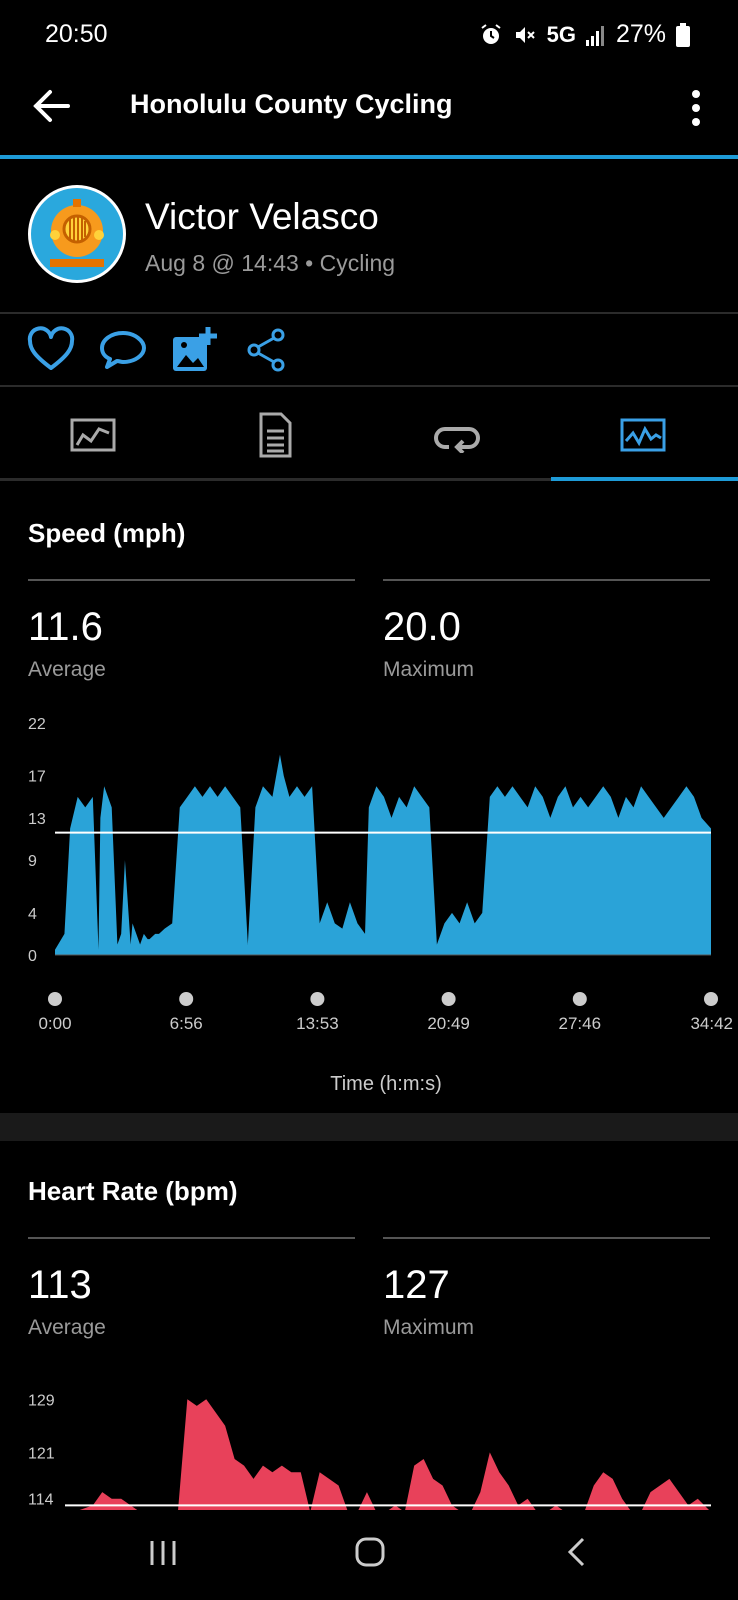  I want to click on speed-maximum-value: 20.0, so click(422, 627).